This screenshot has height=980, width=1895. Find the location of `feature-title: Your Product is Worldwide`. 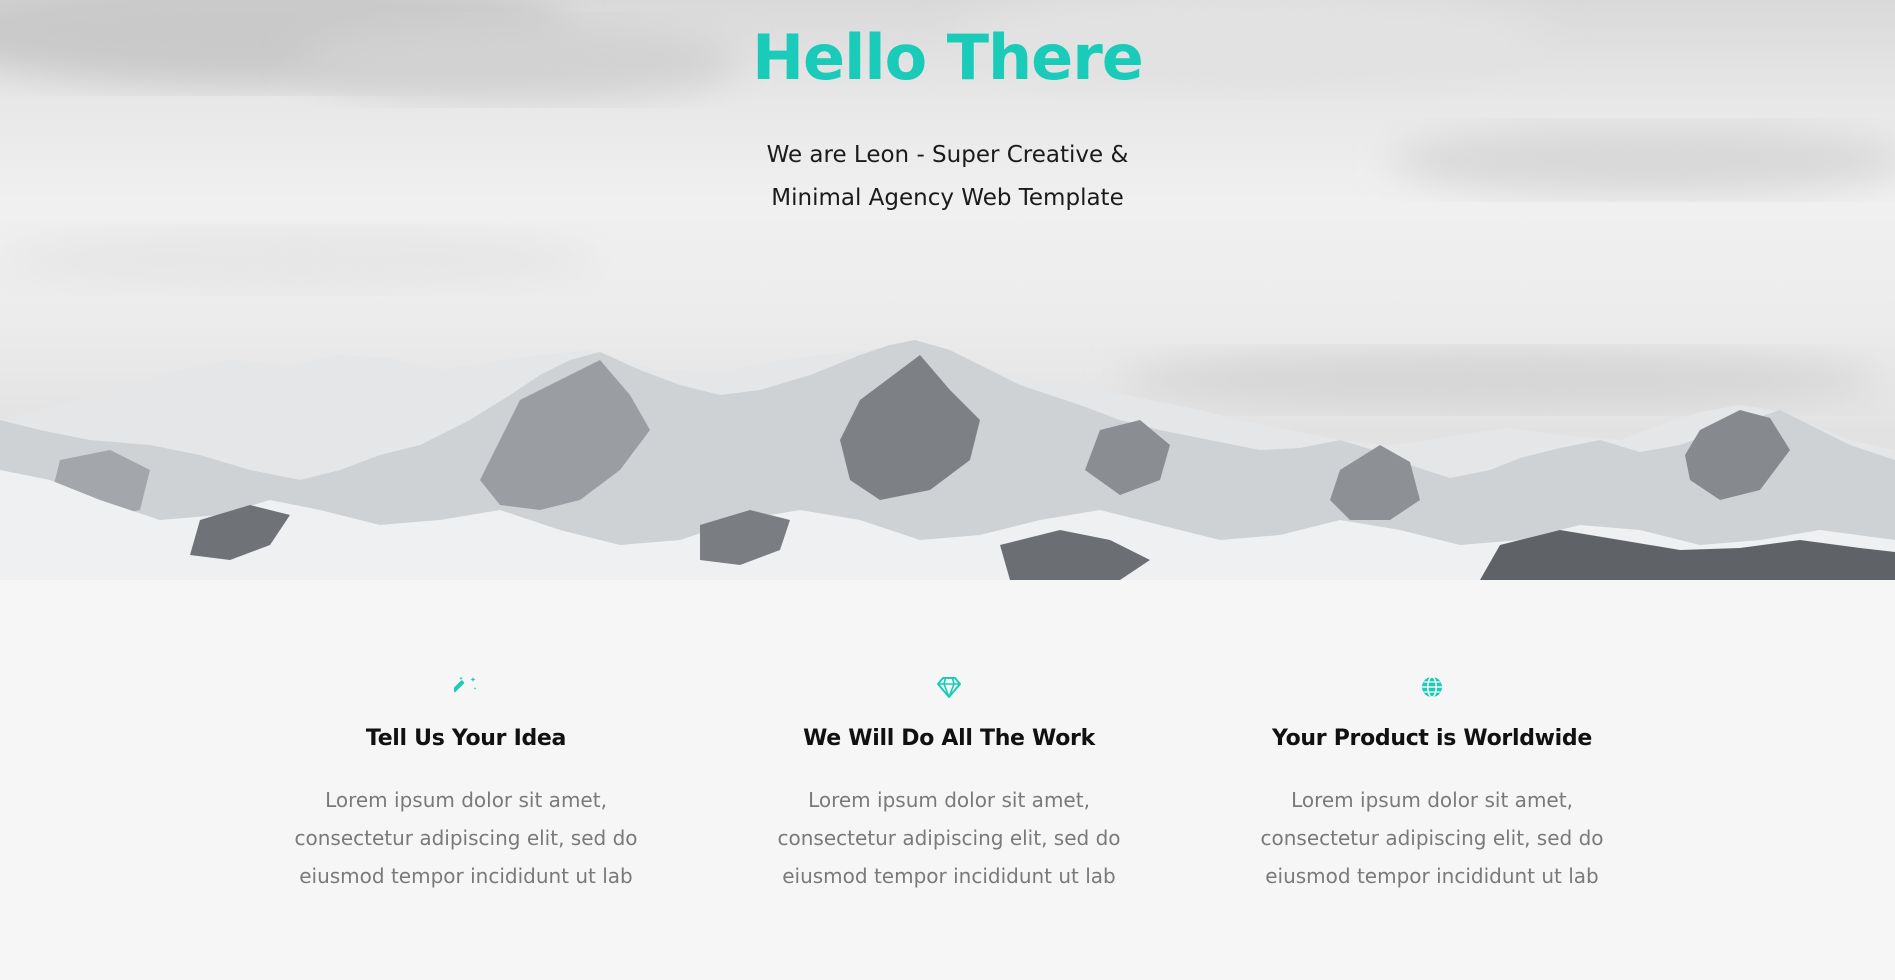

feature-title: Your Product is Worldwide is located at coordinates (1432, 738).